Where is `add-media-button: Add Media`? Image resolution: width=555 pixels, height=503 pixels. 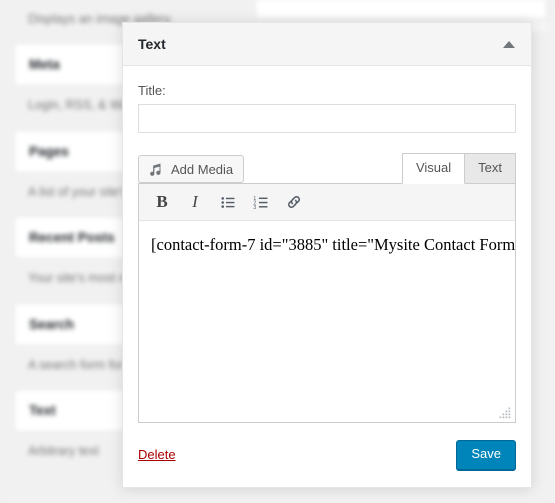 add-media-button: Add Media is located at coordinates (191, 169).